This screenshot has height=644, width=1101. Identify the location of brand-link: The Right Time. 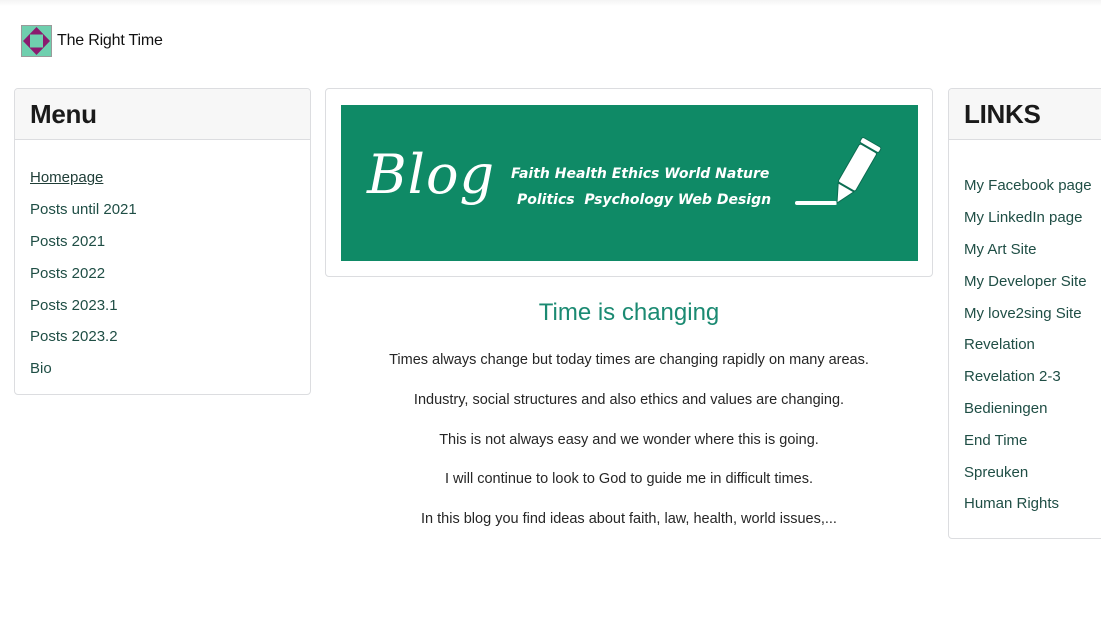
(92, 41).